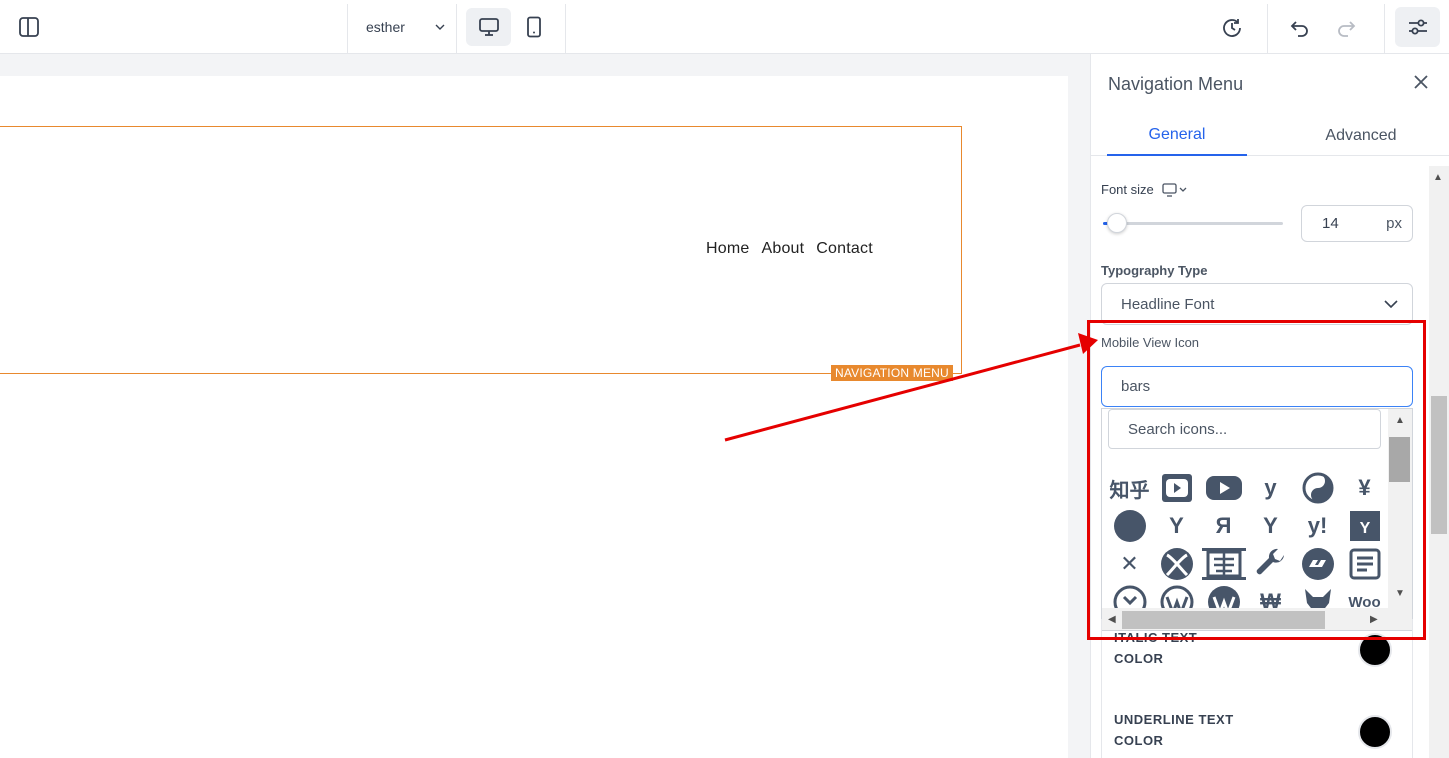 The height and width of the screenshot is (758, 1449). What do you see at coordinates (892, 373) in the screenshot?
I see `element-type-tag: NAVIGATION MENU` at bounding box center [892, 373].